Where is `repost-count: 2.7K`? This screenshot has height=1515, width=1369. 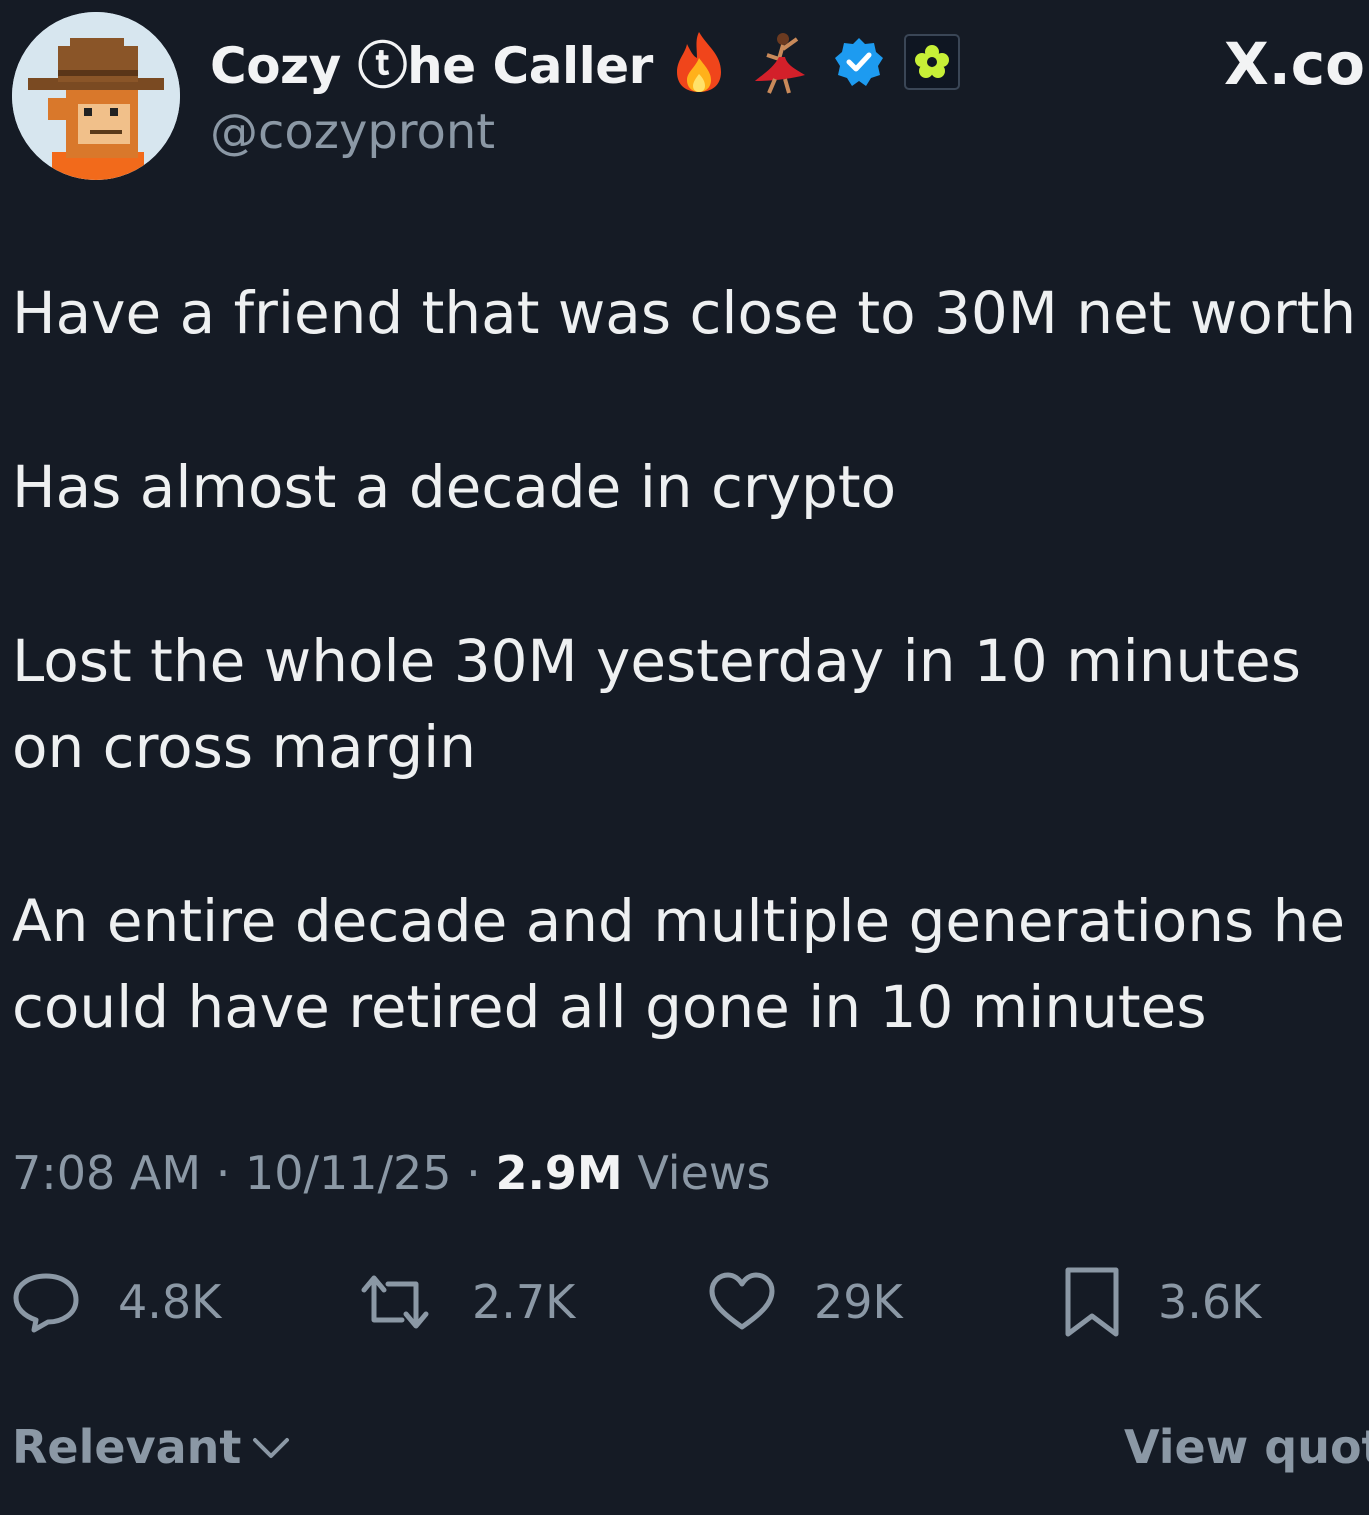 repost-count: 2.7K is located at coordinates (524, 1302).